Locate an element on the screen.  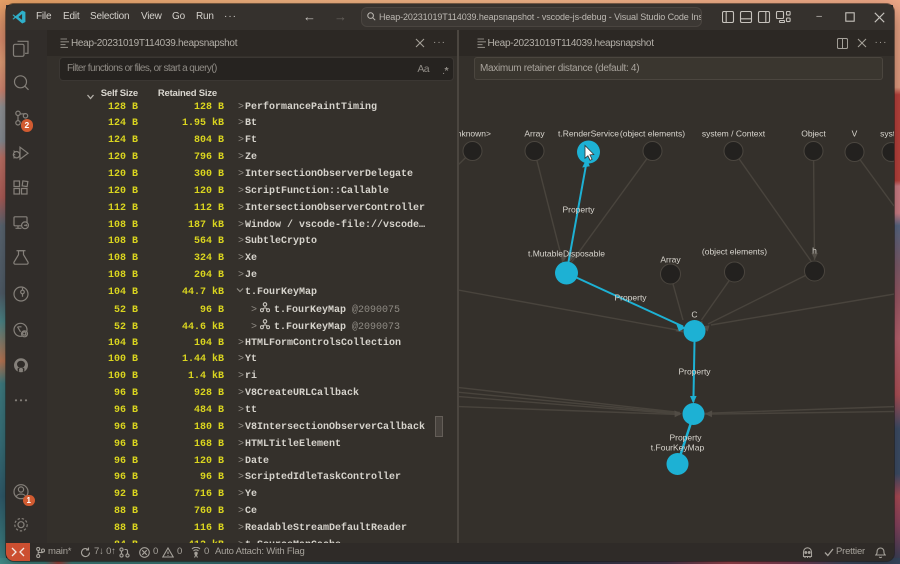
svg-text: h is located at coordinates (814, 251).